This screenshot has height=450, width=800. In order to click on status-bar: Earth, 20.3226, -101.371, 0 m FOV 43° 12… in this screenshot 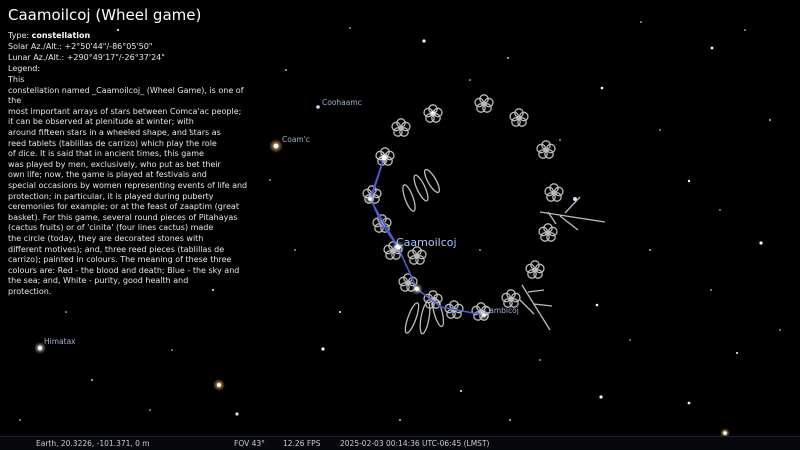, I will do `click(400, 443)`.